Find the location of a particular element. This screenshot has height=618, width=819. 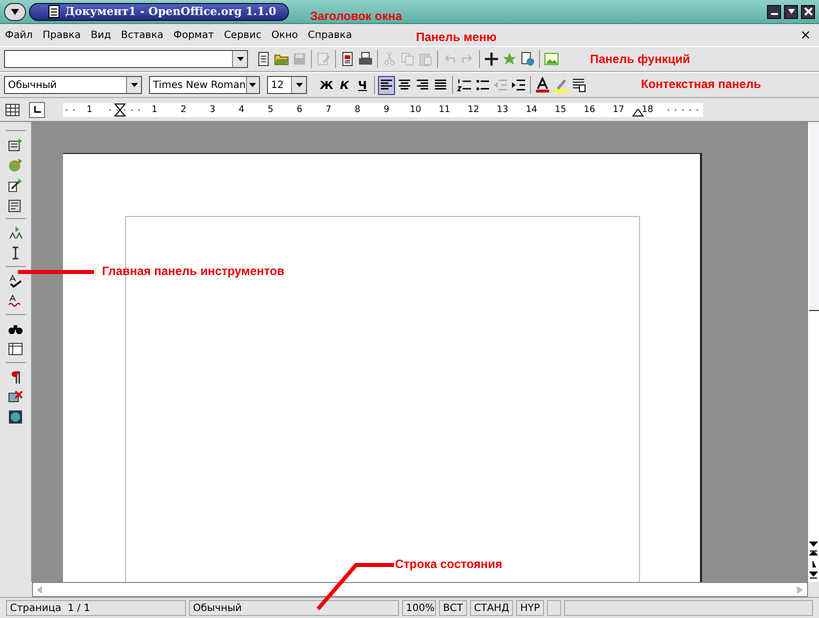

pencil-page-icon is located at coordinates (323, 59).